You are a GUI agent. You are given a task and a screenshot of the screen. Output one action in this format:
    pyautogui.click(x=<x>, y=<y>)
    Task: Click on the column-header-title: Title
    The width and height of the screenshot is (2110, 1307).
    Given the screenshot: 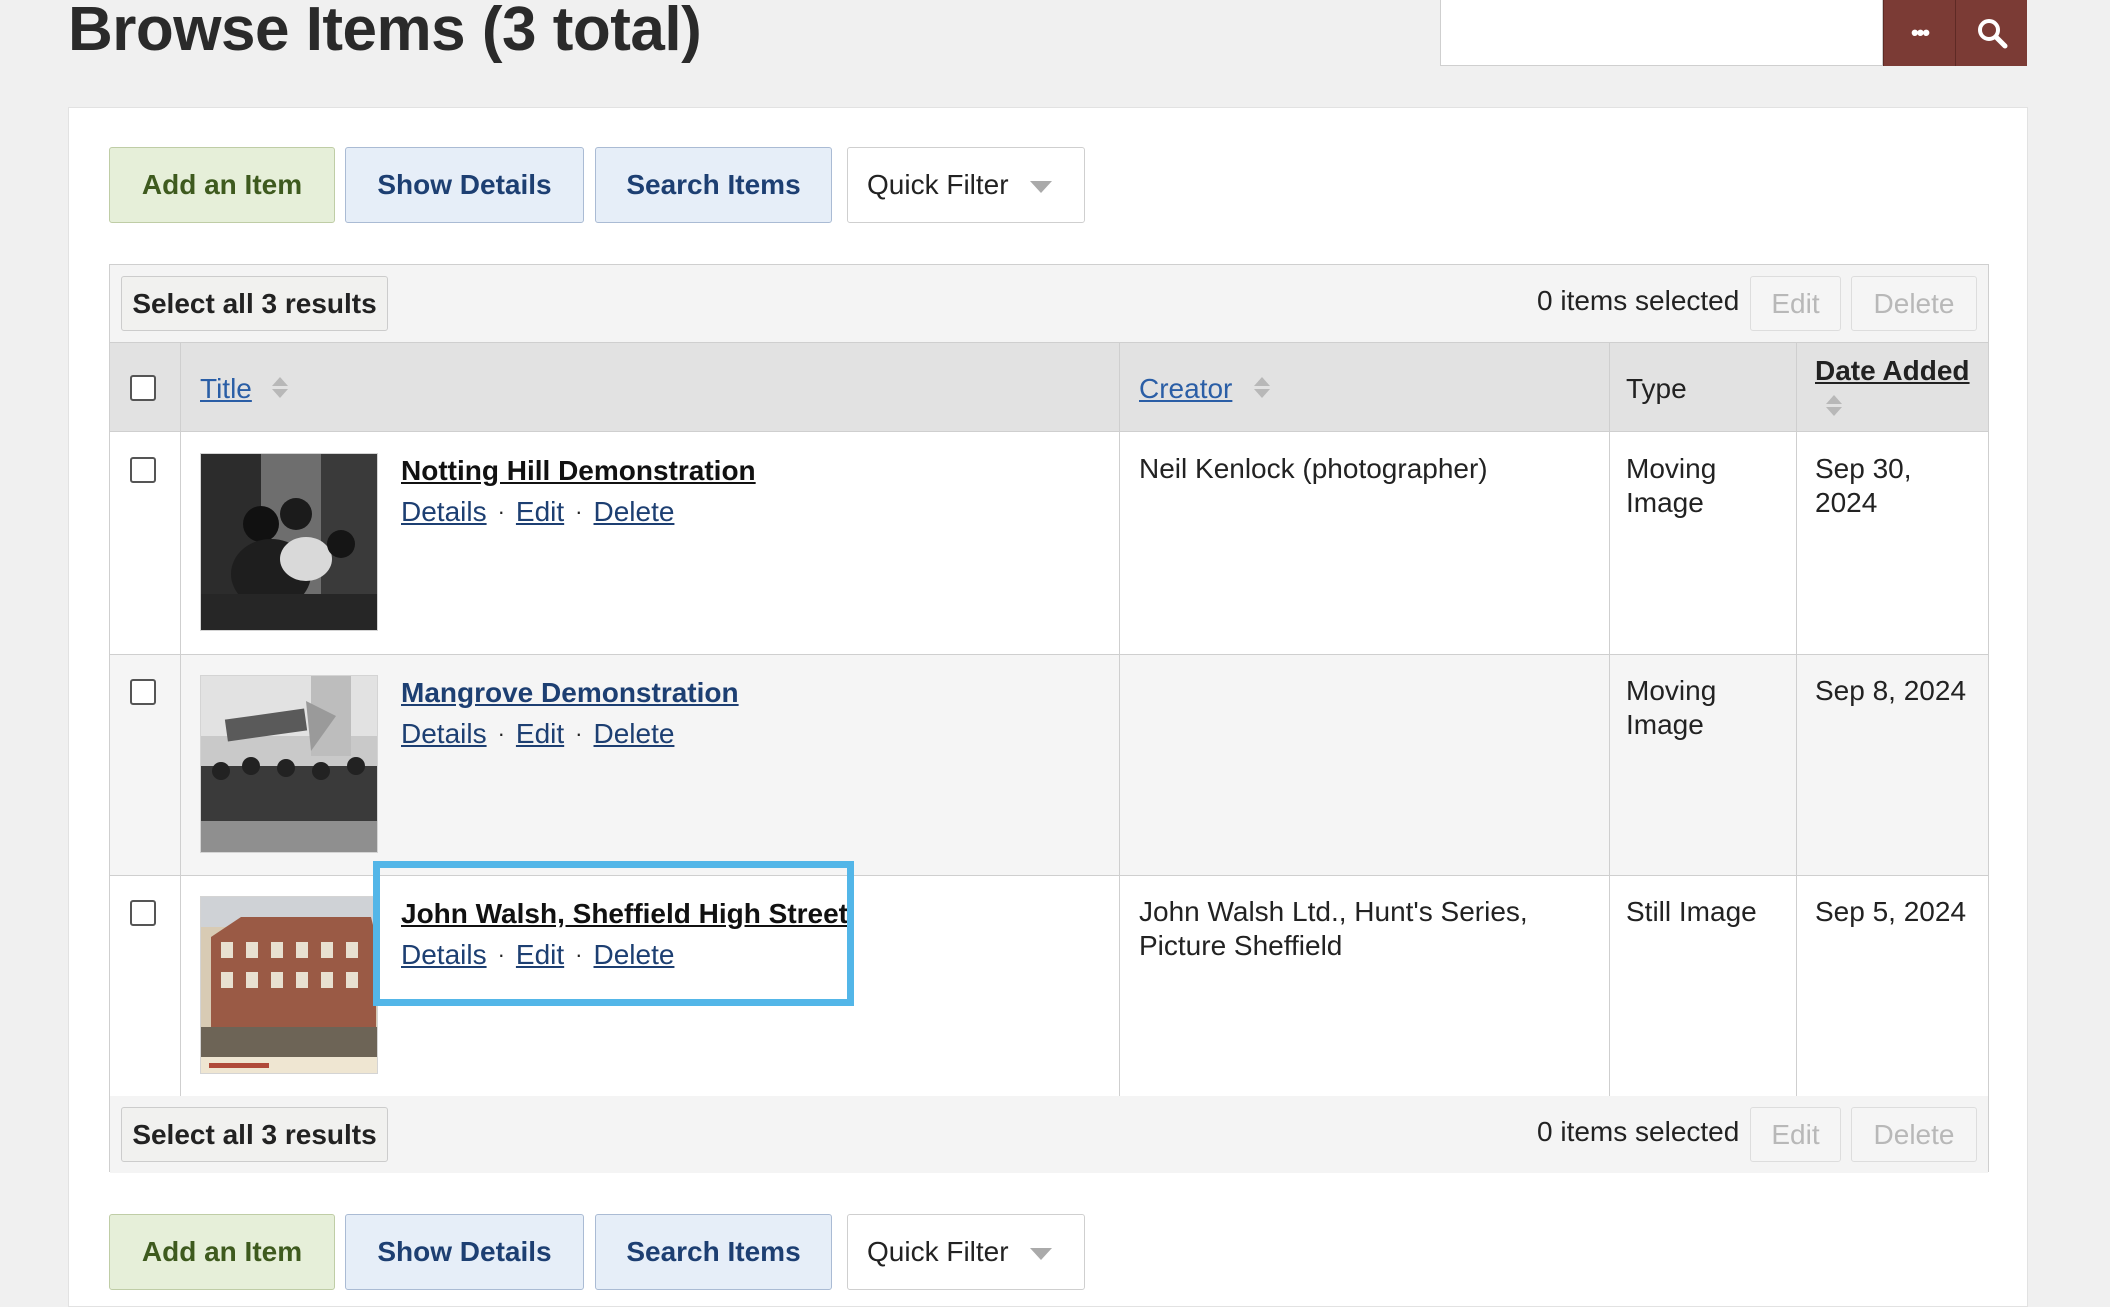 What is the action you would take?
    pyautogui.click(x=226, y=389)
    